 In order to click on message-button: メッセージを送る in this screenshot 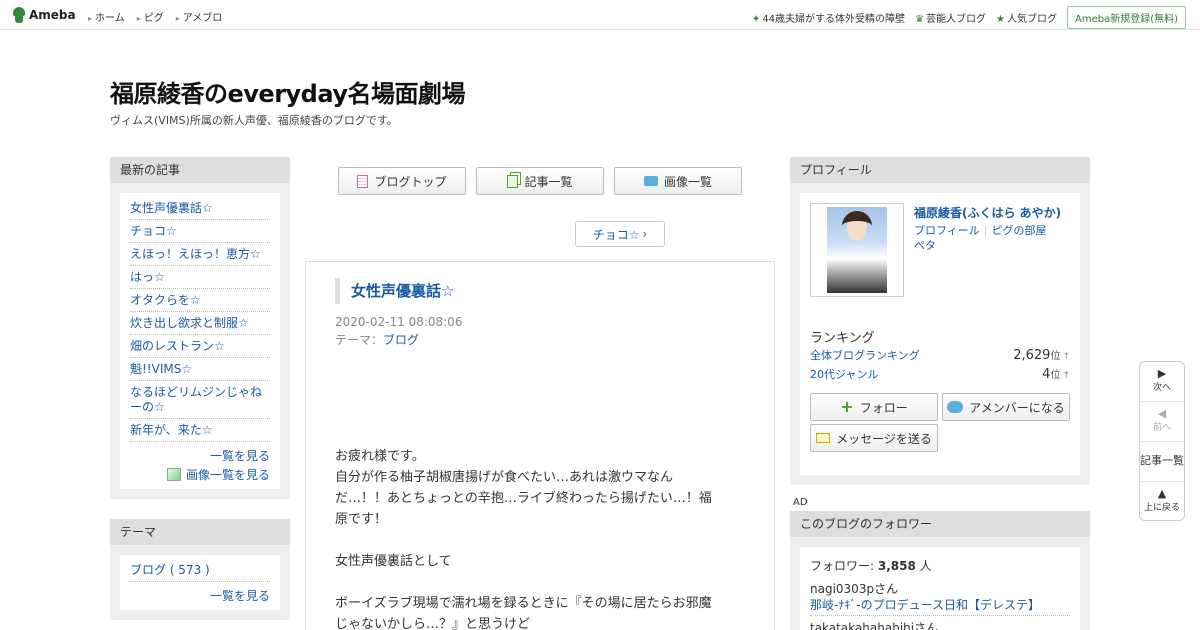, I will do `click(874, 438)`.